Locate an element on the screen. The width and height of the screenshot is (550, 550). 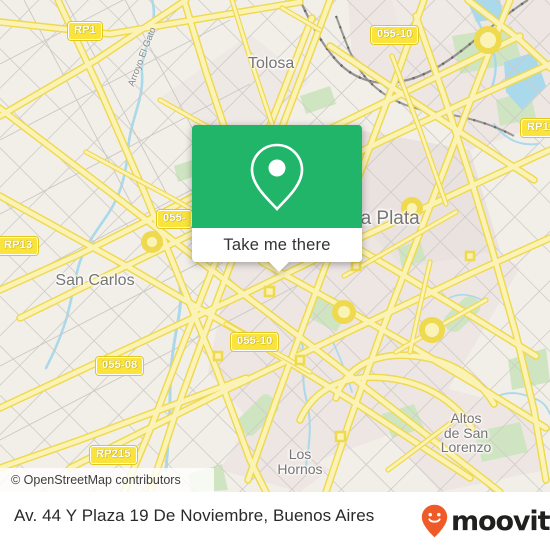
take-me-there-button: Take me there is located at coordinates (277, 245).